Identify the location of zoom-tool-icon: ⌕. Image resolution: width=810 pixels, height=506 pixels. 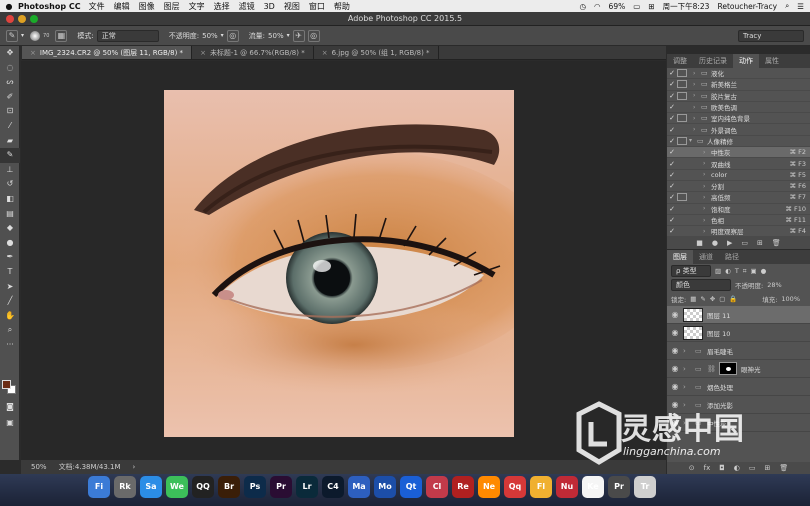
(10, 330).